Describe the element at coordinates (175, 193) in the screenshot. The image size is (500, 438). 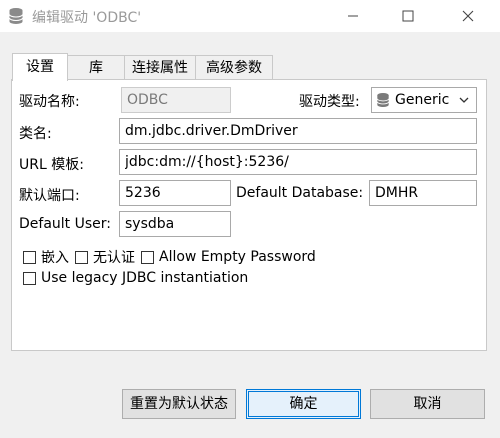
I see `default-port-field` at that location.